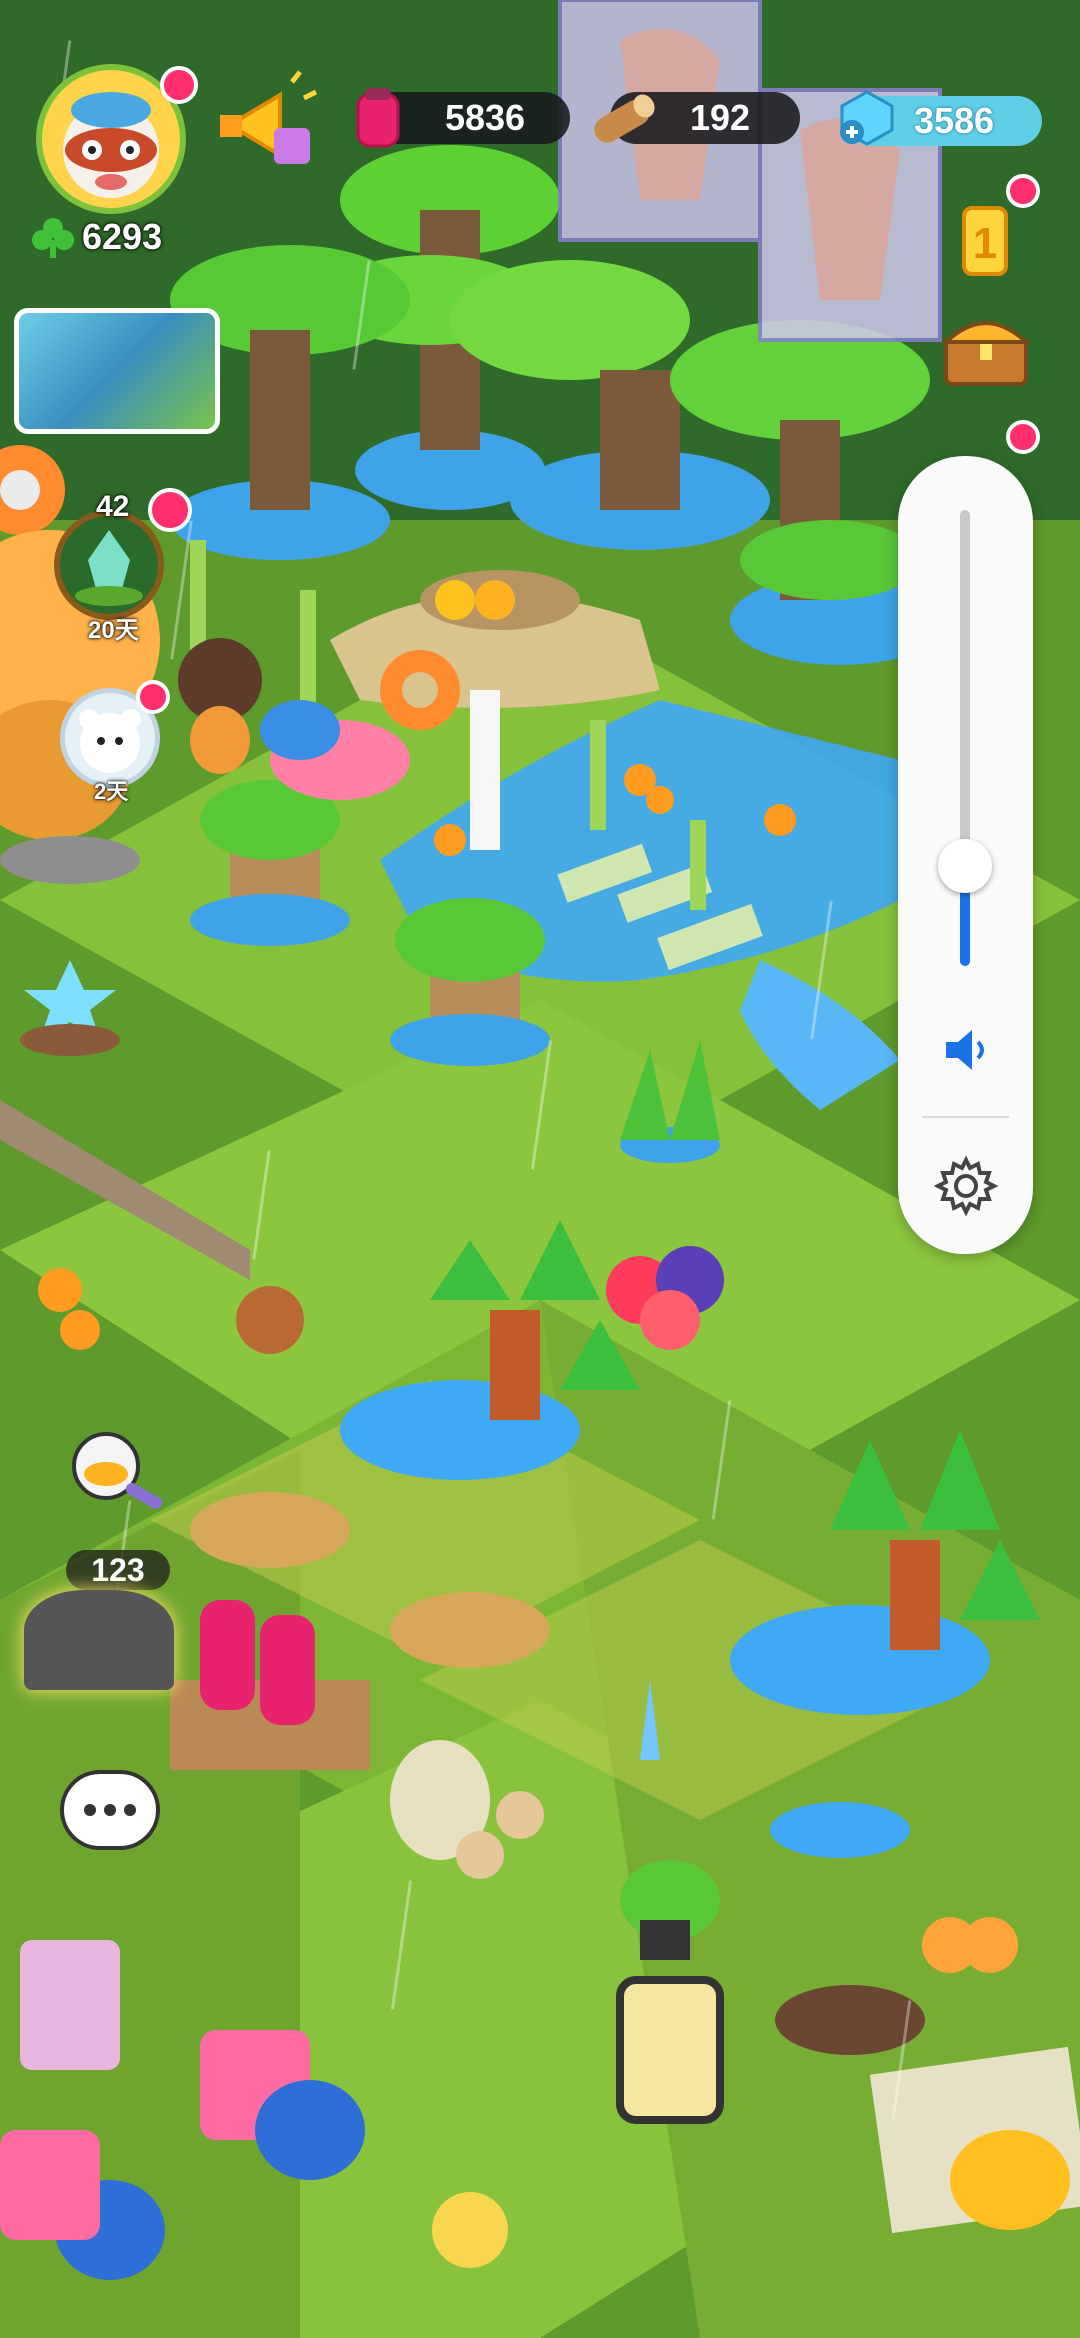 The width and height of the screenshot is (1080, 2338). Describe the element at coordinates (269, 117) in the screenshot. I see `megaphone-icon` at that location.